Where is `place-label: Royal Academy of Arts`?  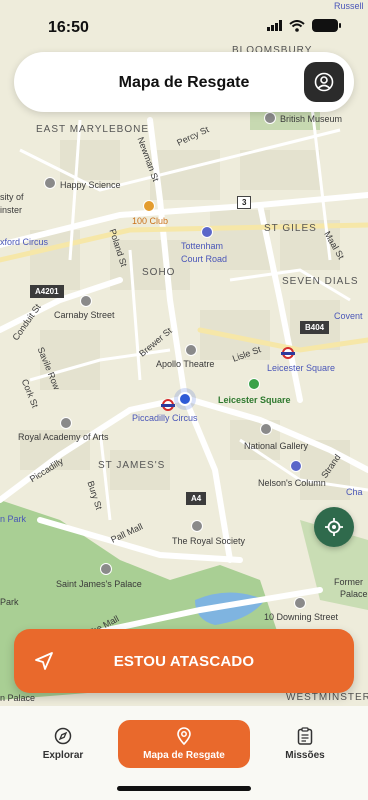
place-label: Royal Academy of Arts is located at coordinates (63, 437).